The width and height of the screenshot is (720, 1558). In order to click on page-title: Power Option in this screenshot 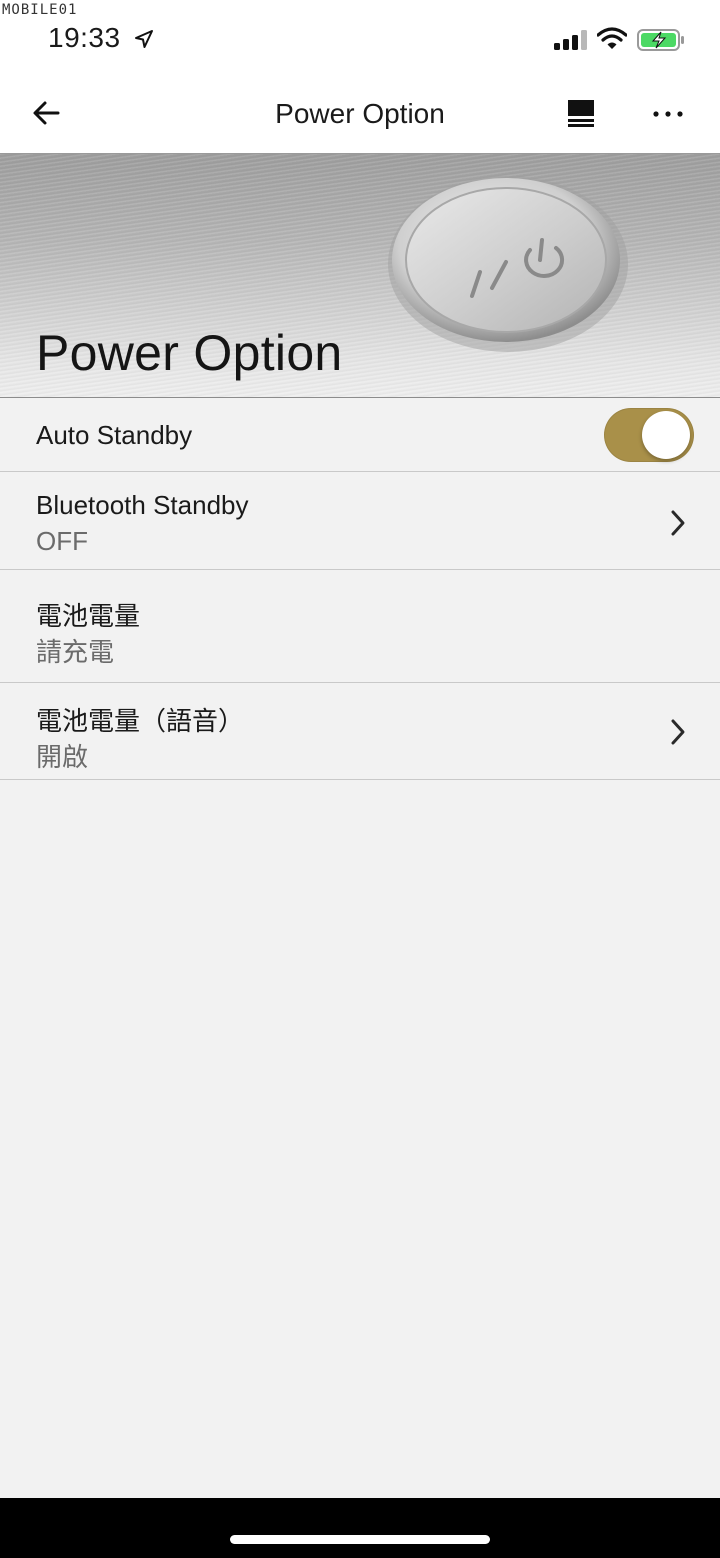, I will do `click(189, 353)`.